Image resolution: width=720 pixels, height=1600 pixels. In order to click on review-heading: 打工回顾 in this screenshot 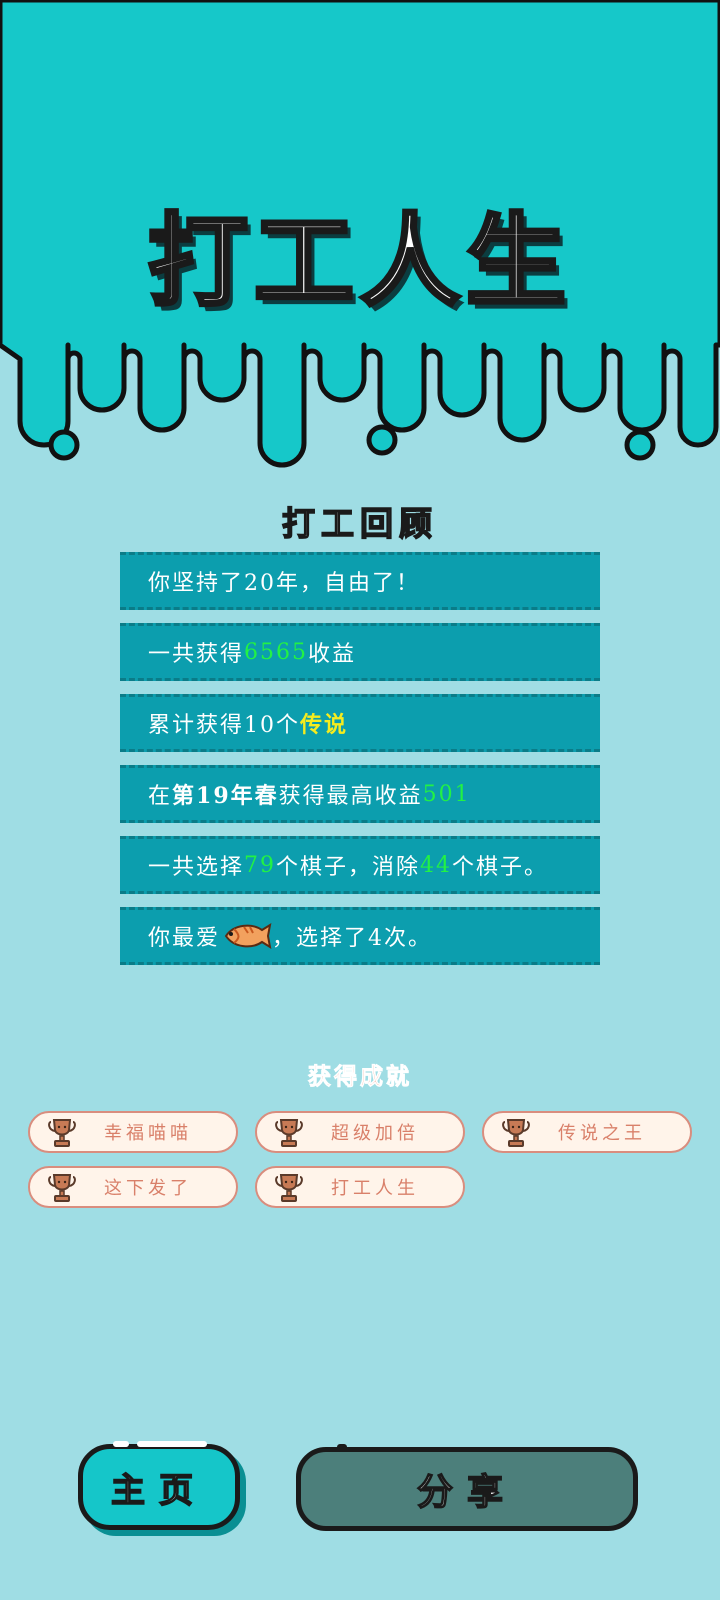, I will do `click(359, 523)`.